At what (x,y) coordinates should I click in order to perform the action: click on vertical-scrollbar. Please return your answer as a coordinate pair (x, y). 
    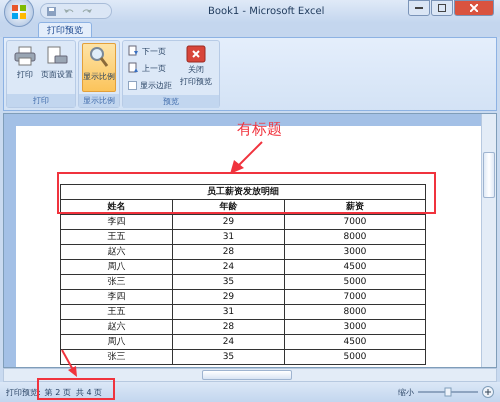
    Looking at the image, I should click on (488, 240).